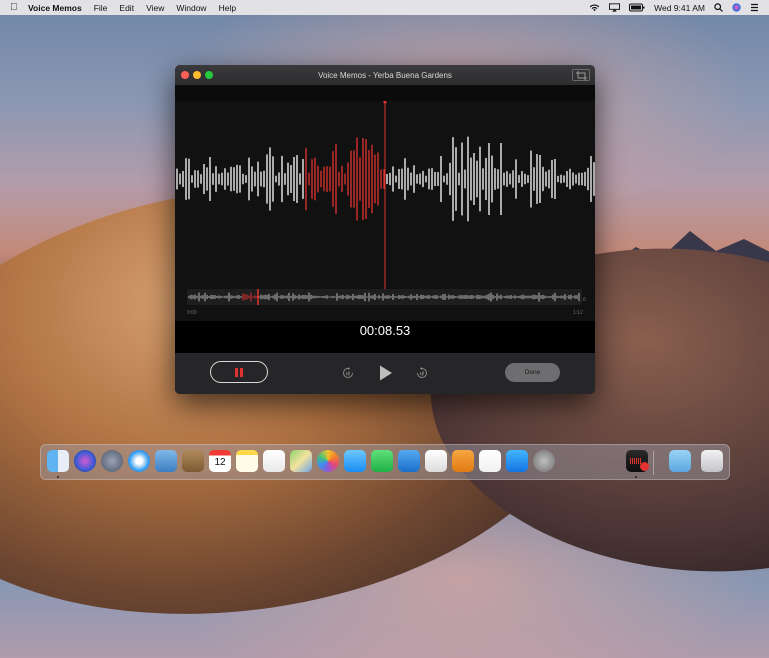 This screenshot has width=769, height=658. What do you see at coordinates (239, 372) in the screenshot?
I see `pause-recording-button` at bounding box center [239, 372].